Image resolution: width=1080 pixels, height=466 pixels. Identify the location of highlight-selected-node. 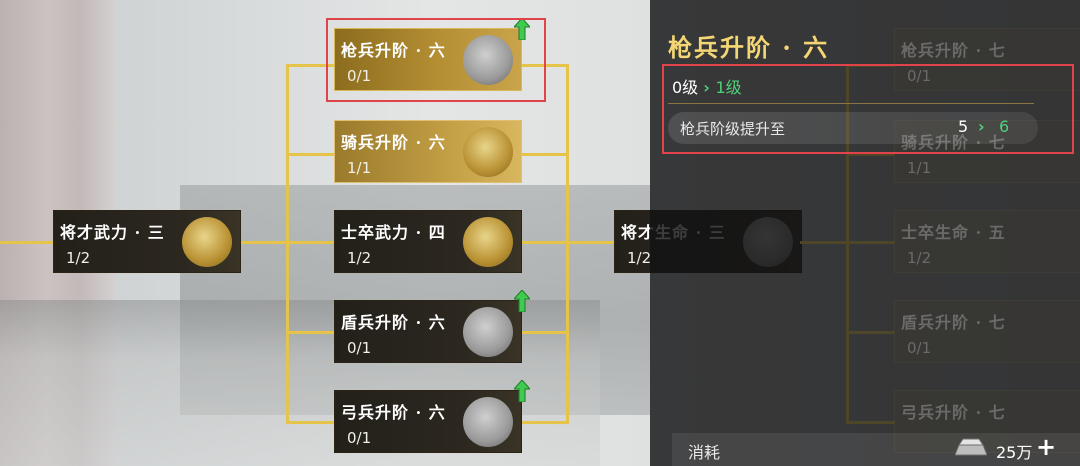
(436, 60).